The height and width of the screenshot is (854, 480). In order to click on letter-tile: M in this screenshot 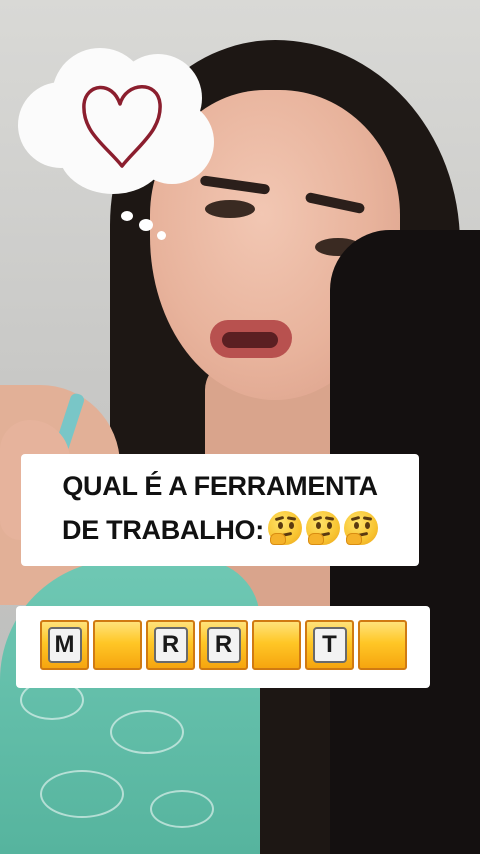, I will do `click(64, 645)`.